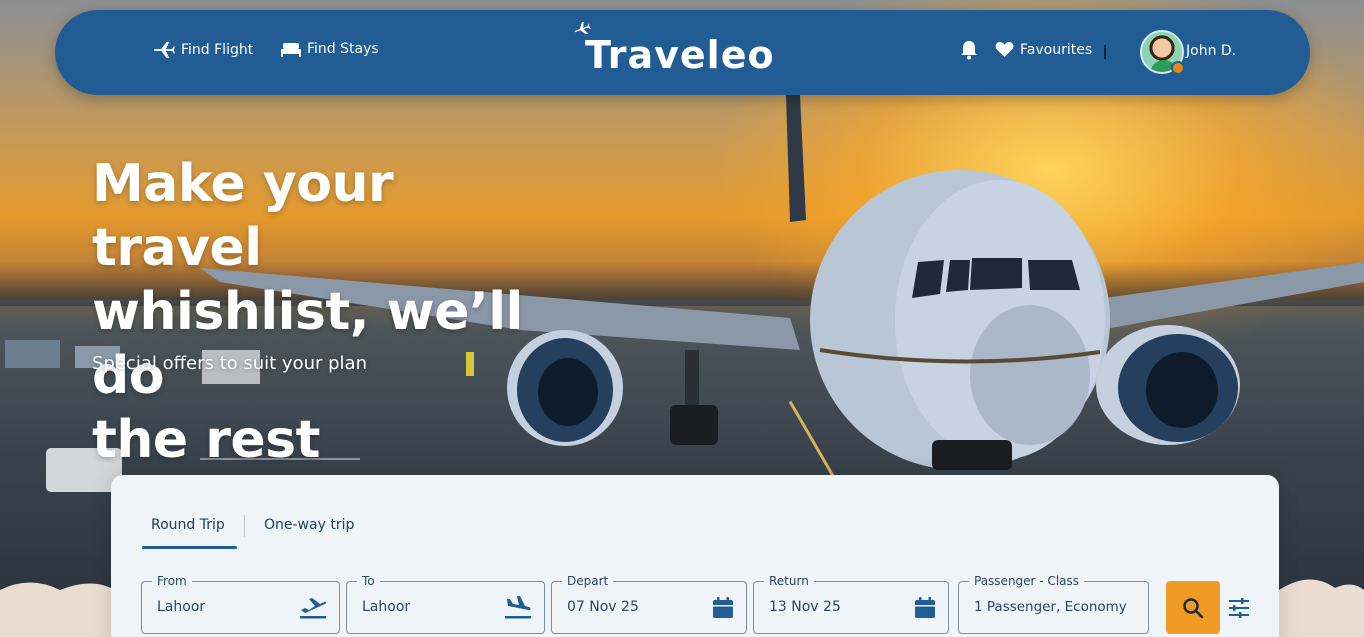  Describe the element at coordinates (789, 581) in the screenshot. I see `return-label: Return` at that location.